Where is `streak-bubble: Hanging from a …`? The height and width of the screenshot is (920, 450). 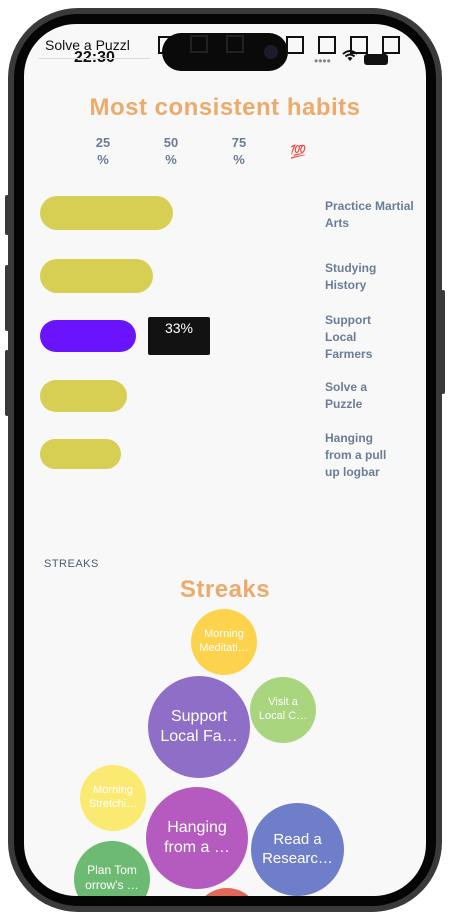
streak-bubble: Hanging from a … is located at coordinates (197, 838).